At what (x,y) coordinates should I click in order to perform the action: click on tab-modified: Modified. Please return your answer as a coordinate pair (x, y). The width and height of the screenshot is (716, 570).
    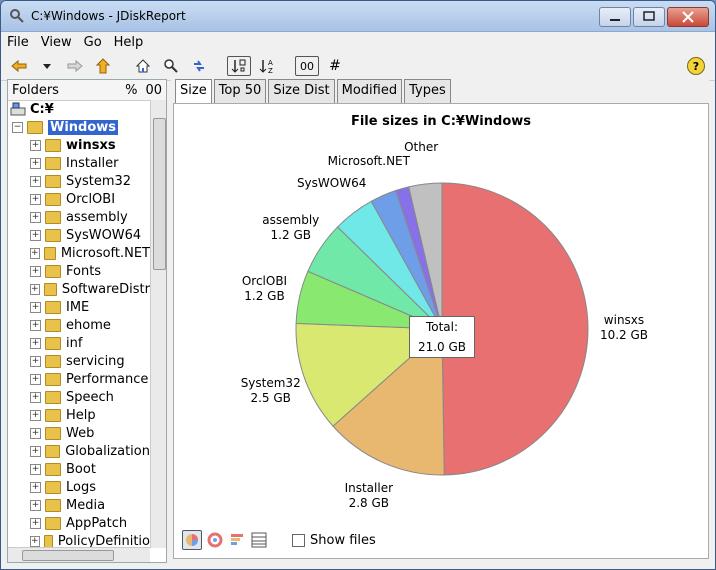
    Looking at the image, I should click on (369, 91).